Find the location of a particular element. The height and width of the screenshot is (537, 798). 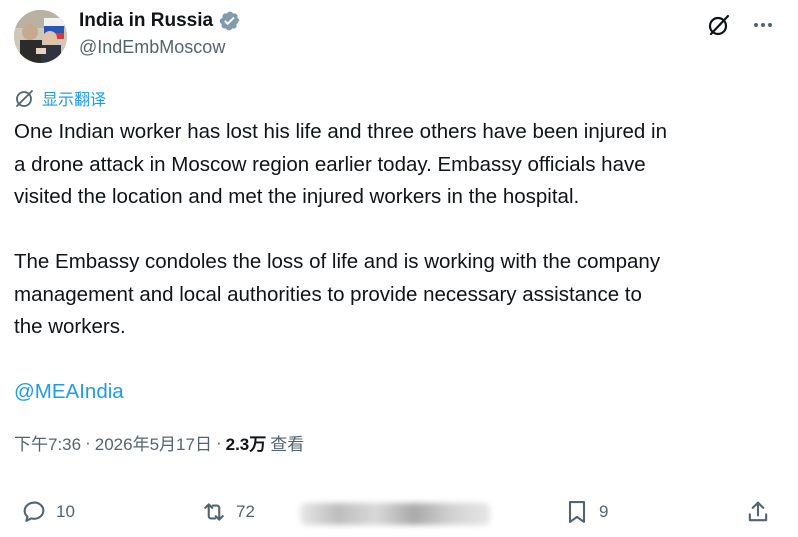

display-name: India in Russia is located at coordinates (146, 21).